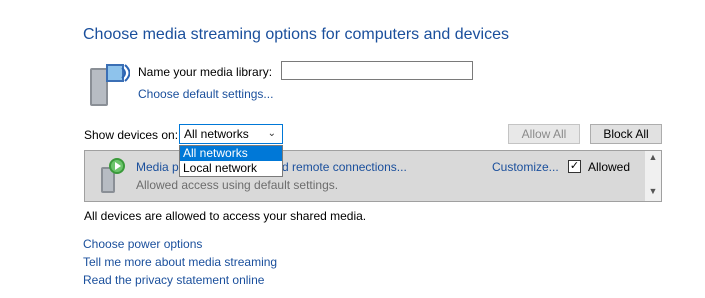 The width and height of the screenshot is (705, 298). What do you see at coordinates (216, 134) in the screenshot?
I see `network-select-value: All networks` at bounding box center [216, 134].